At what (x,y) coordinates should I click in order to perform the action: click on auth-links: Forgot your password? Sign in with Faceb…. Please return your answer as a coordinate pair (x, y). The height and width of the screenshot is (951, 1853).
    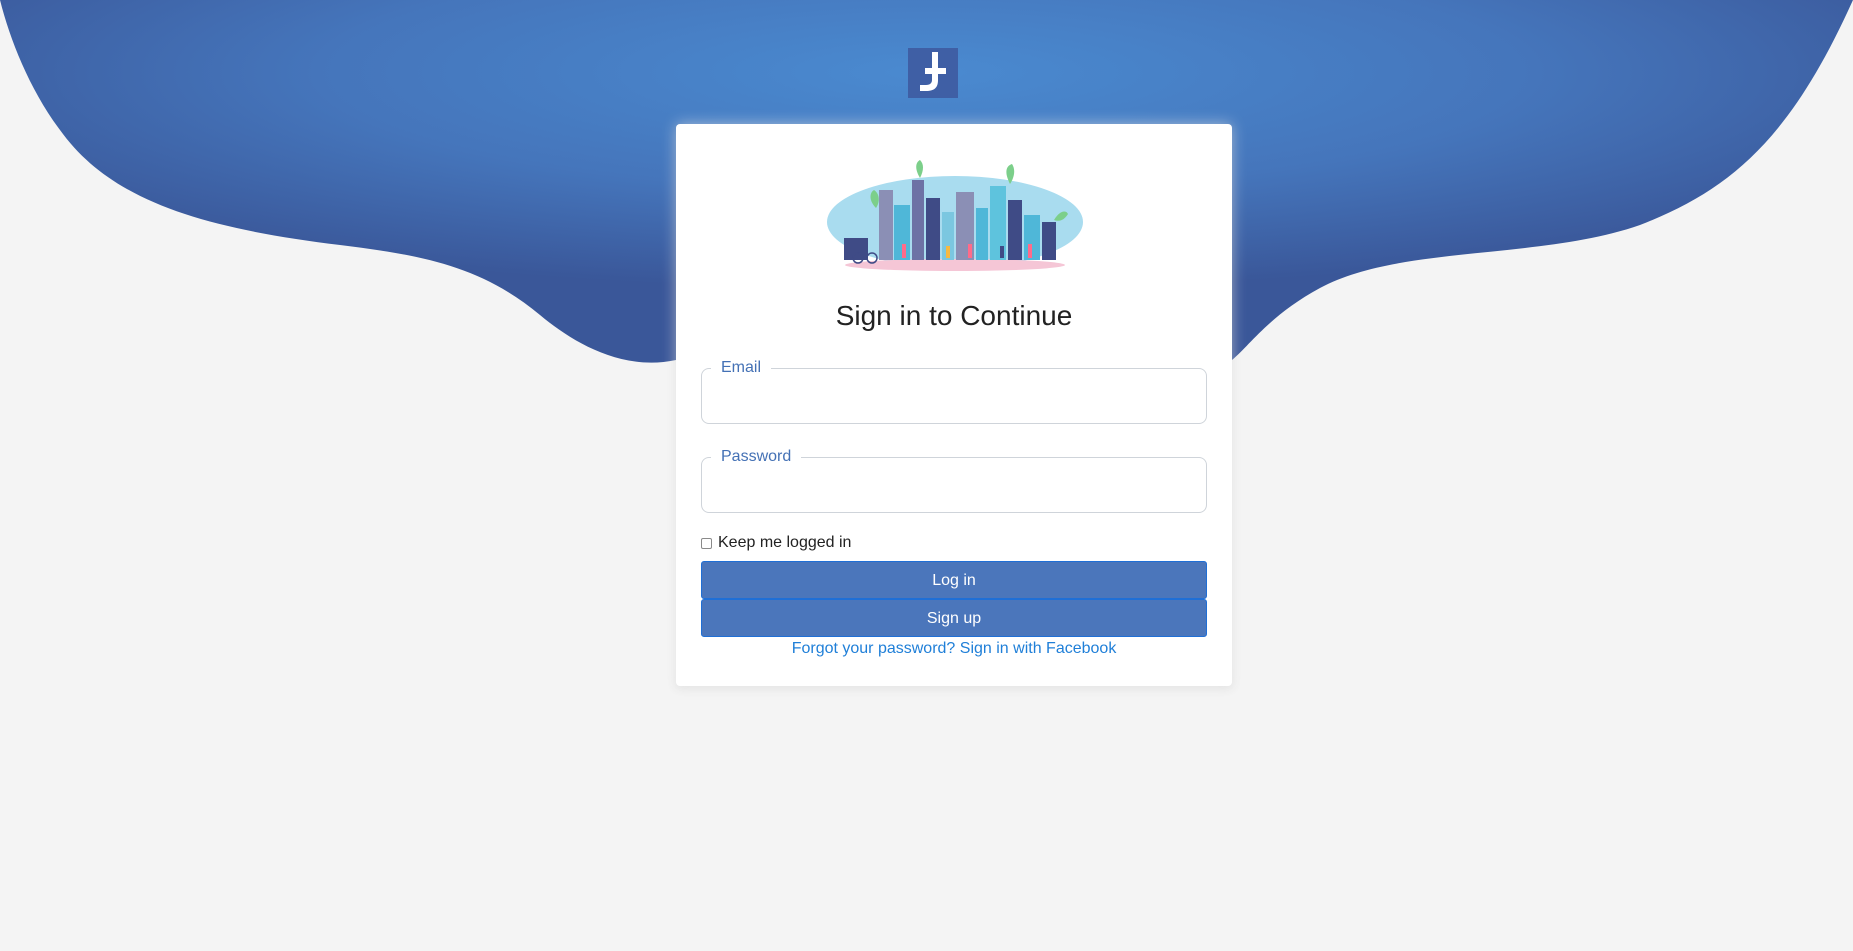
    Looking at the image, I should click on (954, 649).